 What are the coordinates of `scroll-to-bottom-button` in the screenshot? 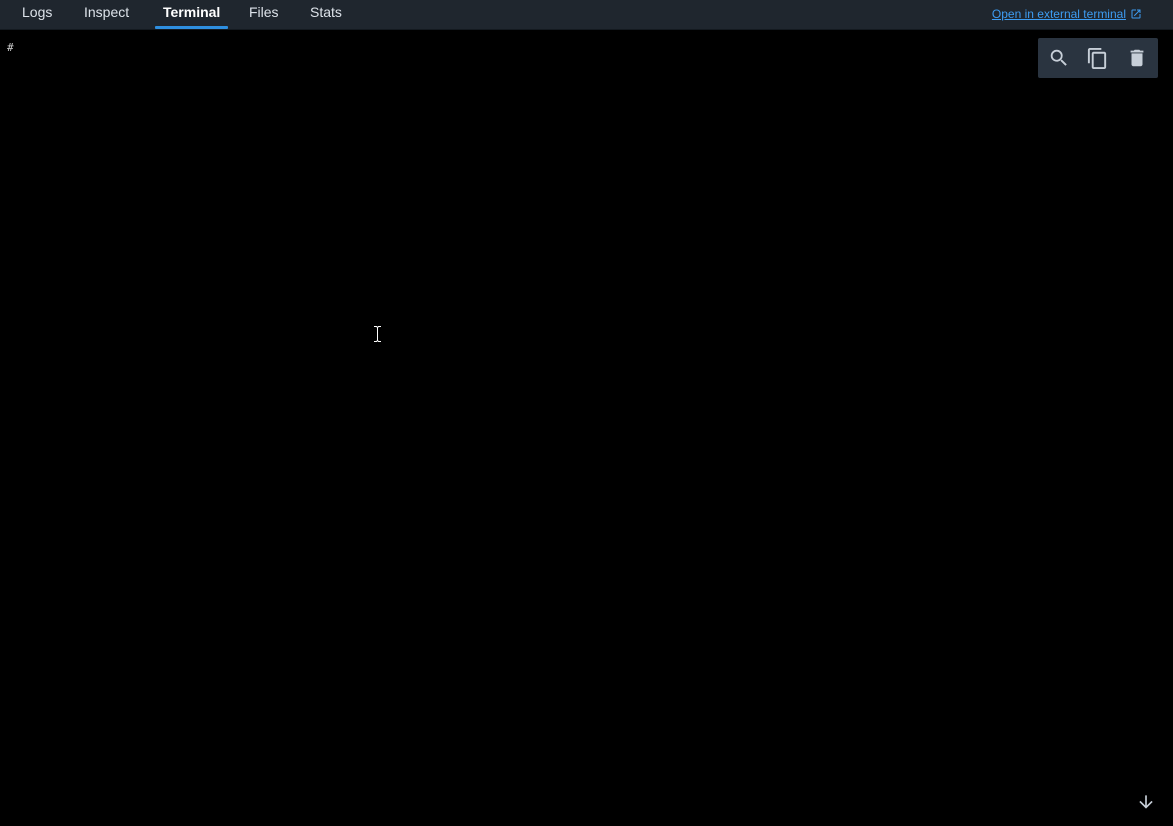 It's located at (1146, 802).